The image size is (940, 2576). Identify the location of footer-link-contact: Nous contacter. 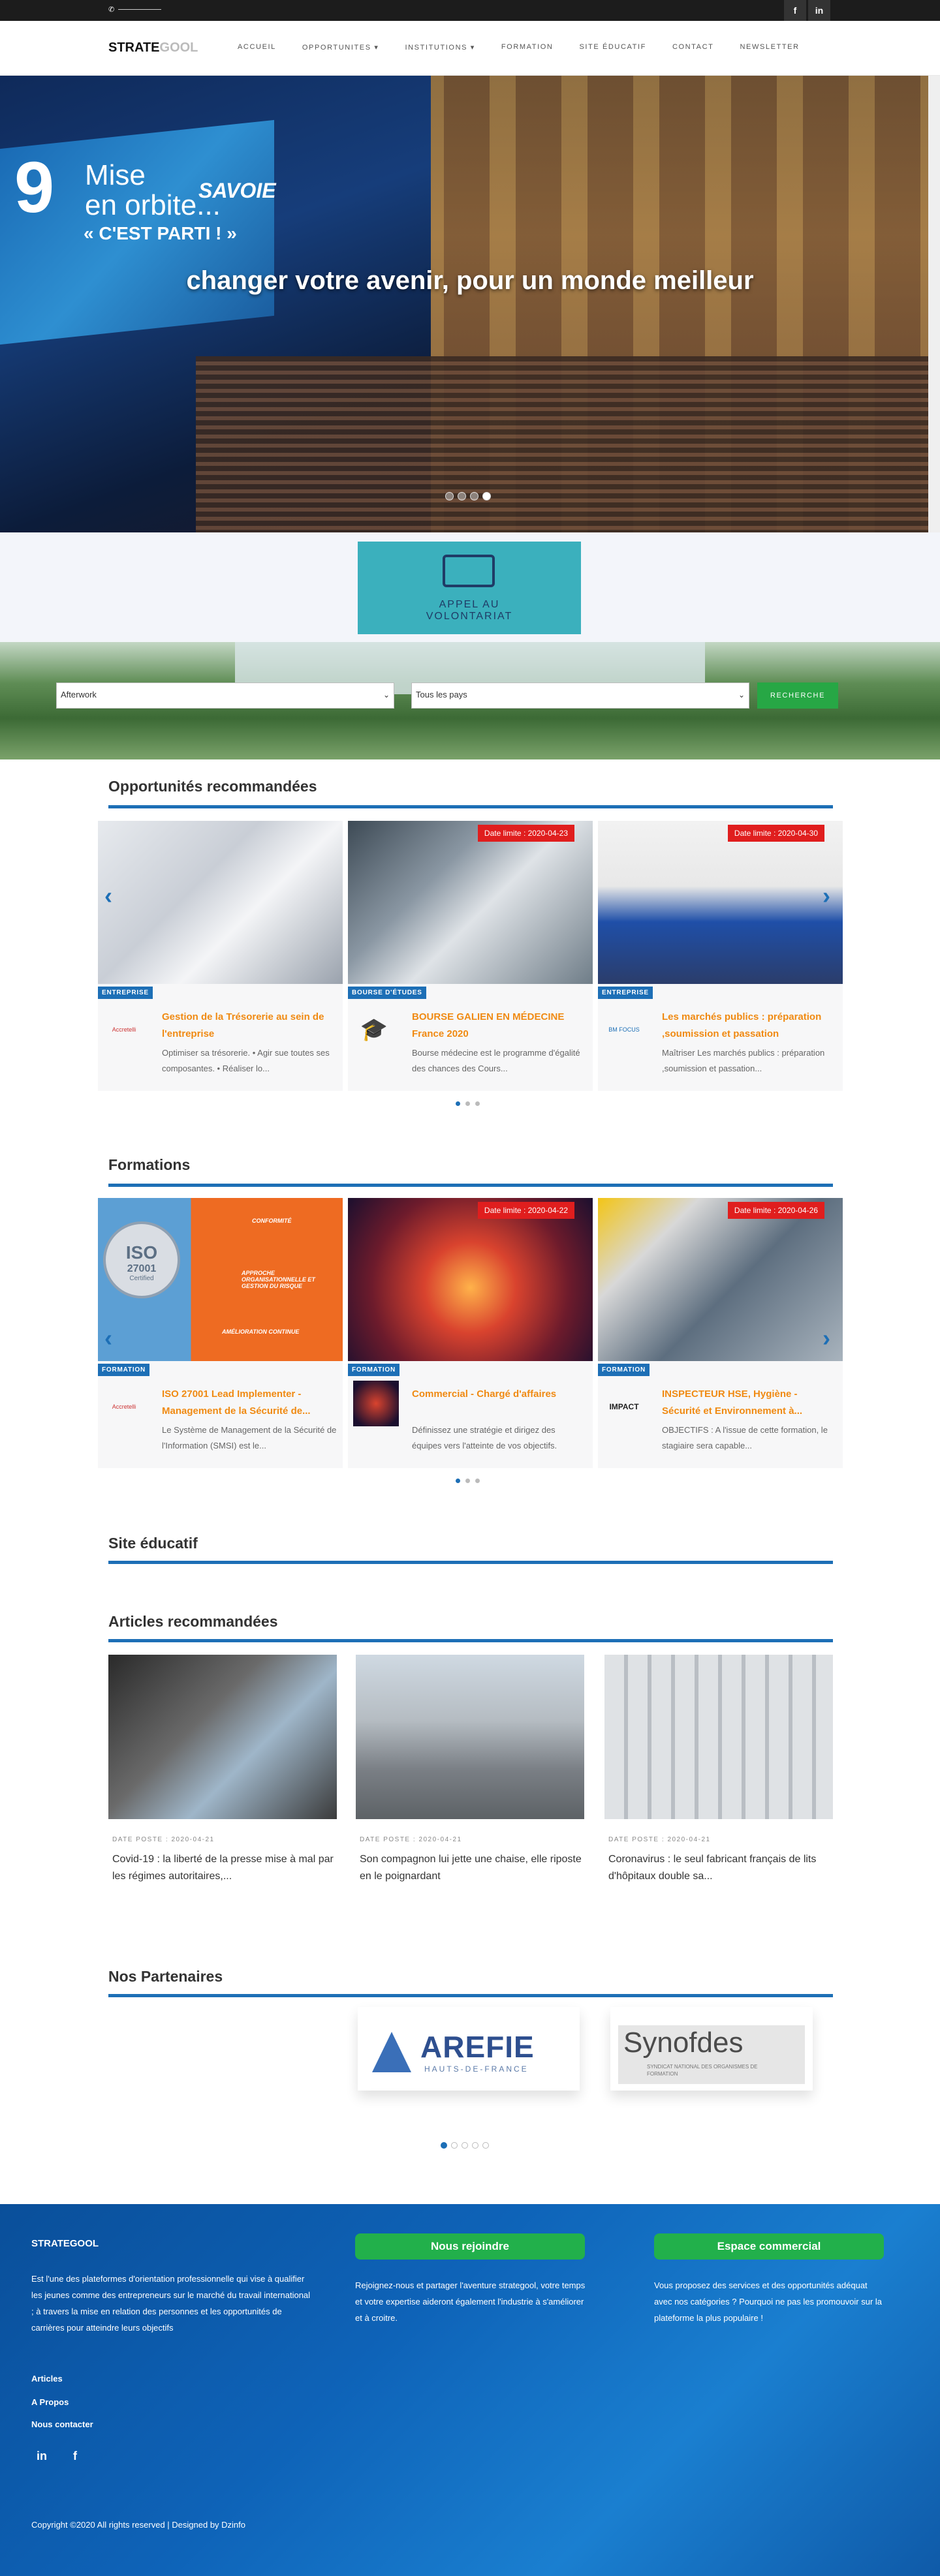
(62, 2424).